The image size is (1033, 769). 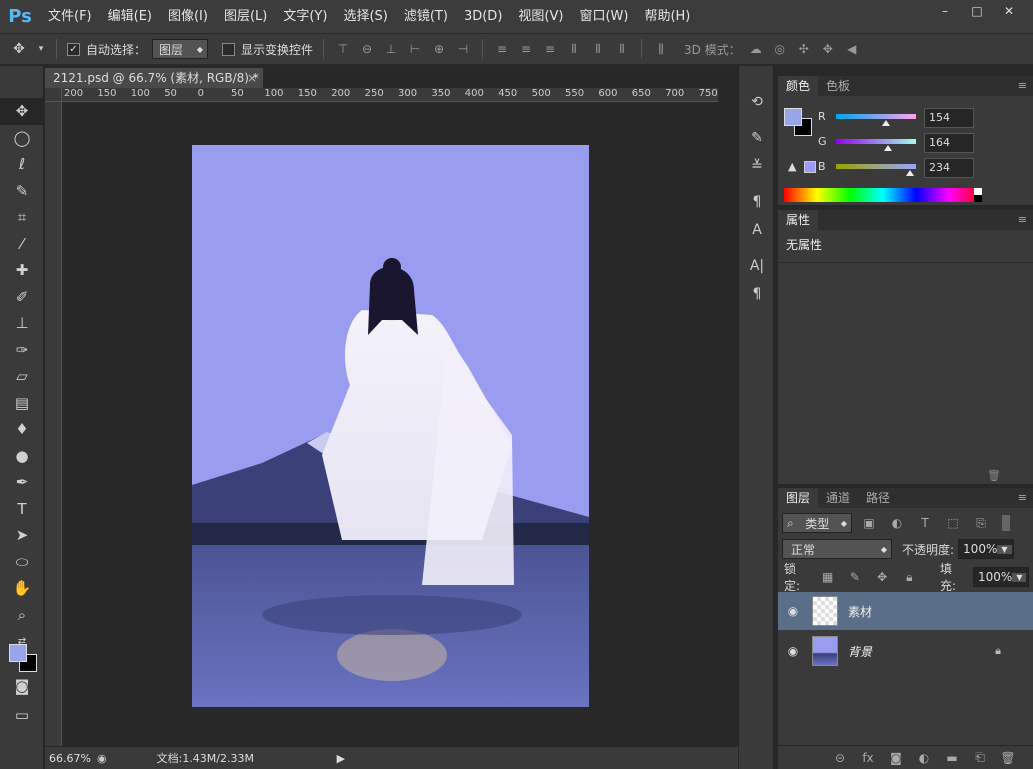 I want to click on path-select-tool-icon: ➤, so click(x=22, y=535).